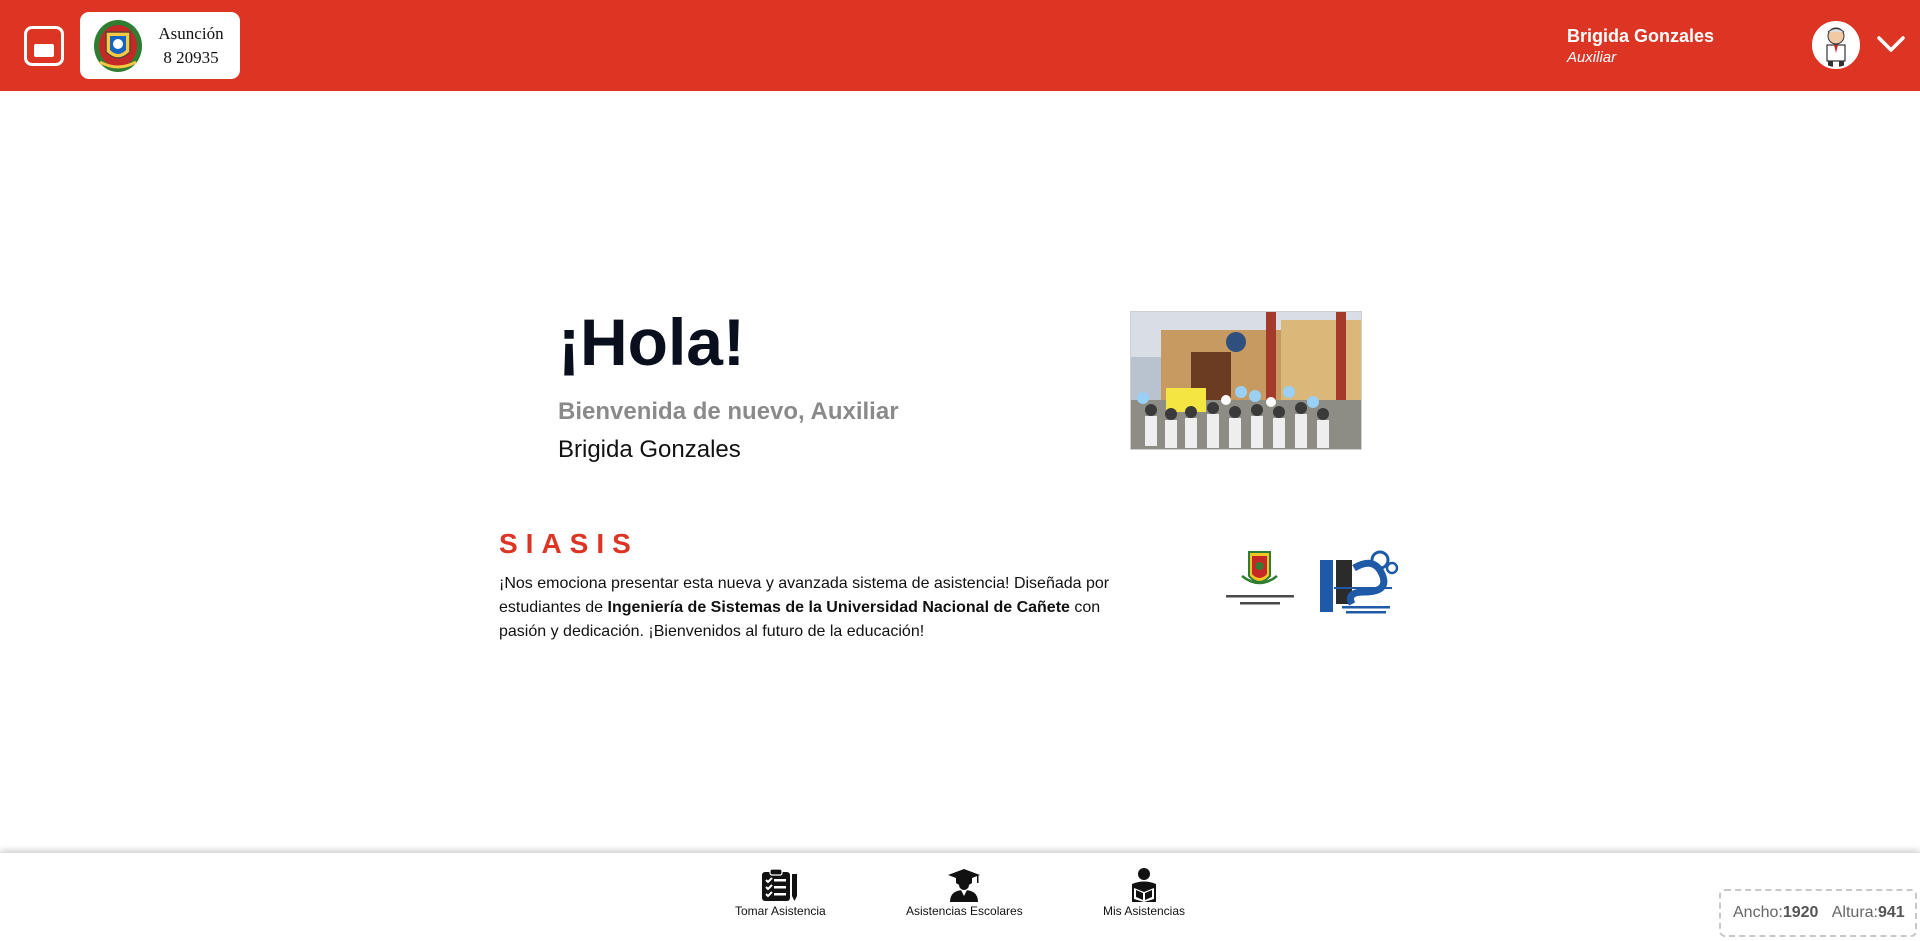  What do you see at coordinates (780, 884) in the screenshot?
I see `clipboard-checklist-icon` at bounding box center [780, 884].